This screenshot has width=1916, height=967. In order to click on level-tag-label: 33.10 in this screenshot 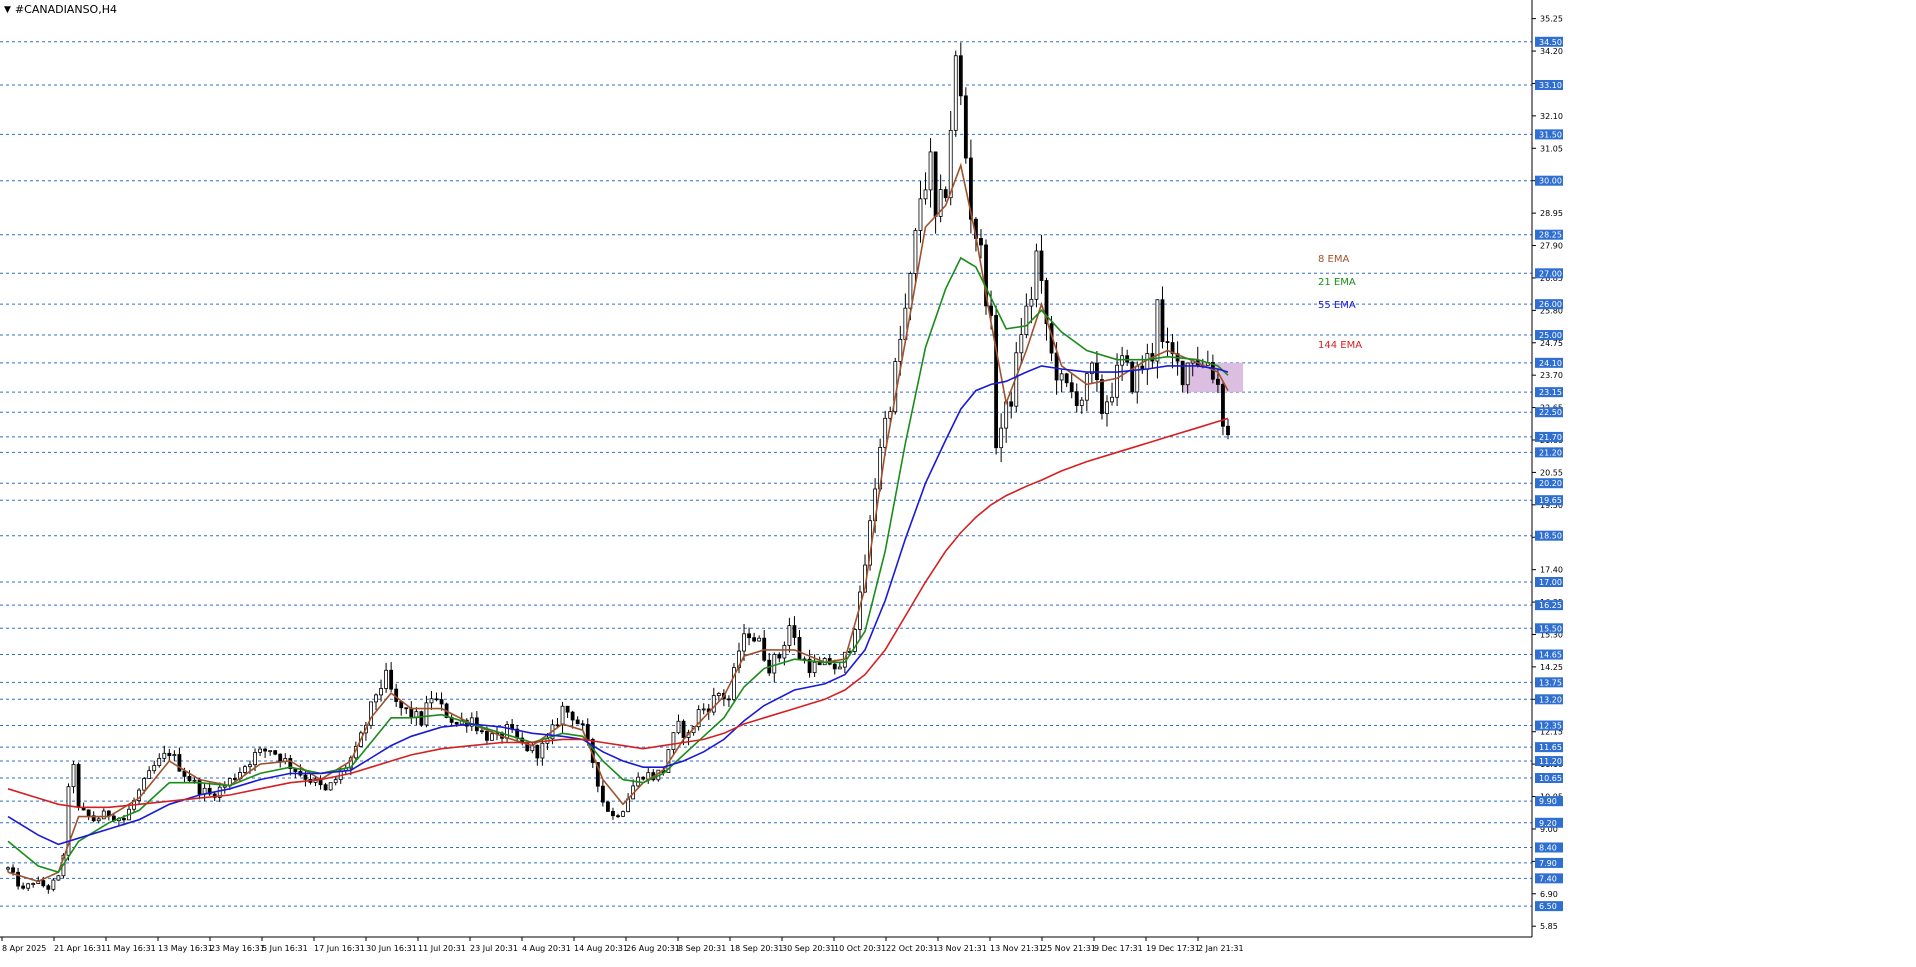, I will do `click(1550, 85)`.